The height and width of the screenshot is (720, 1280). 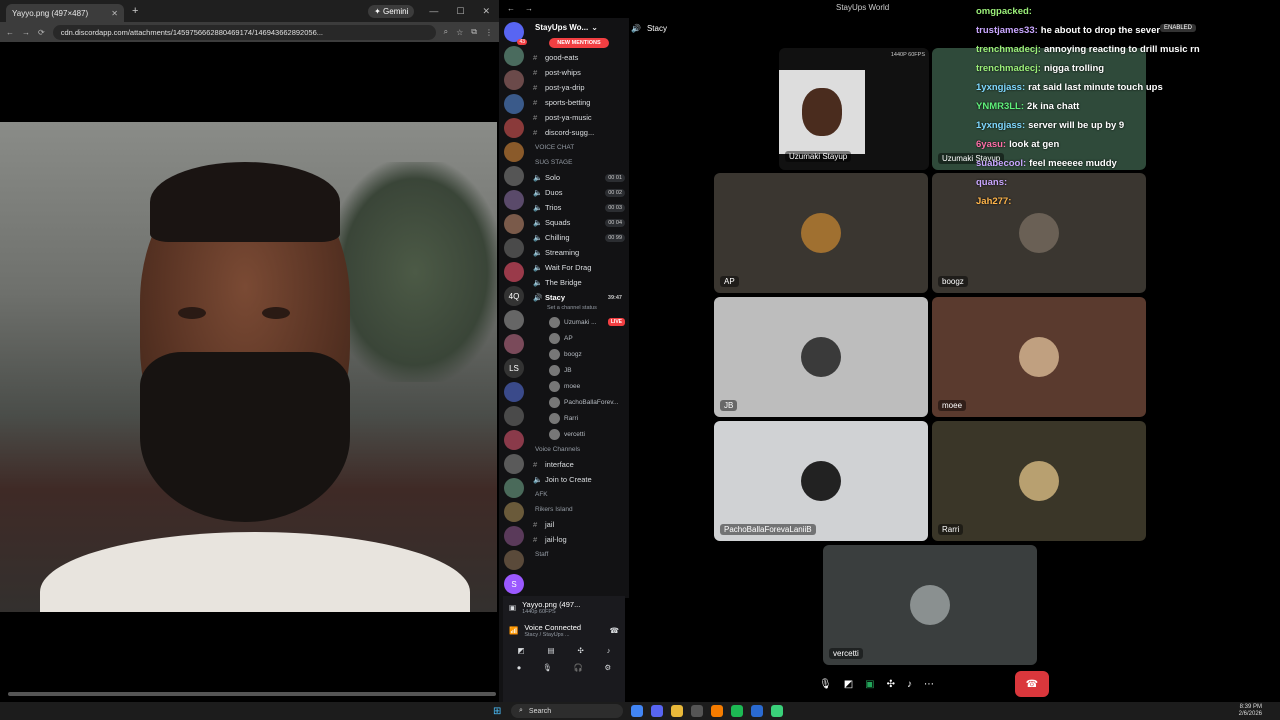 What do you see at coordinates (1039, 357) in the screenshot?
I see `tile-moee: moee` at bounding box center [1039, 357].